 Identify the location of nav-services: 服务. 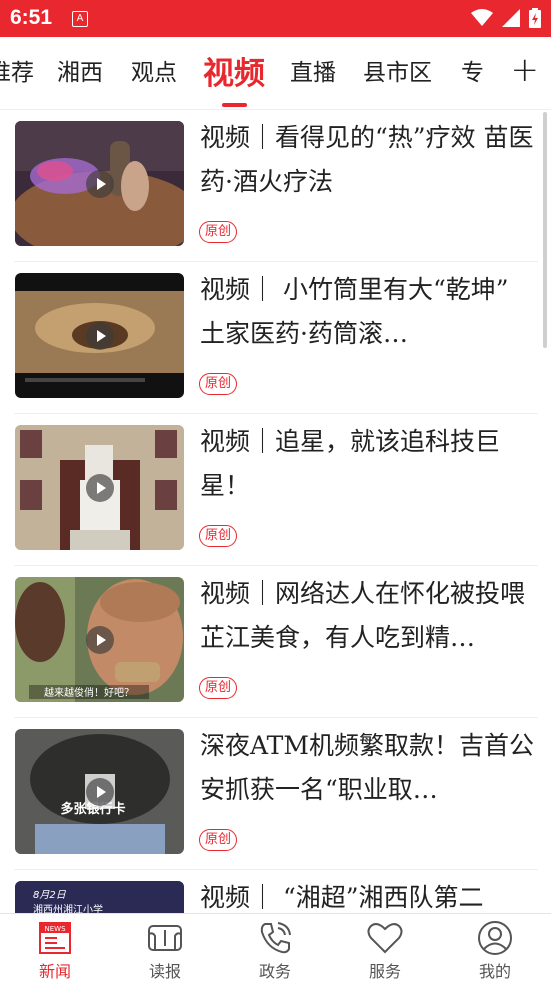
(385, 951).